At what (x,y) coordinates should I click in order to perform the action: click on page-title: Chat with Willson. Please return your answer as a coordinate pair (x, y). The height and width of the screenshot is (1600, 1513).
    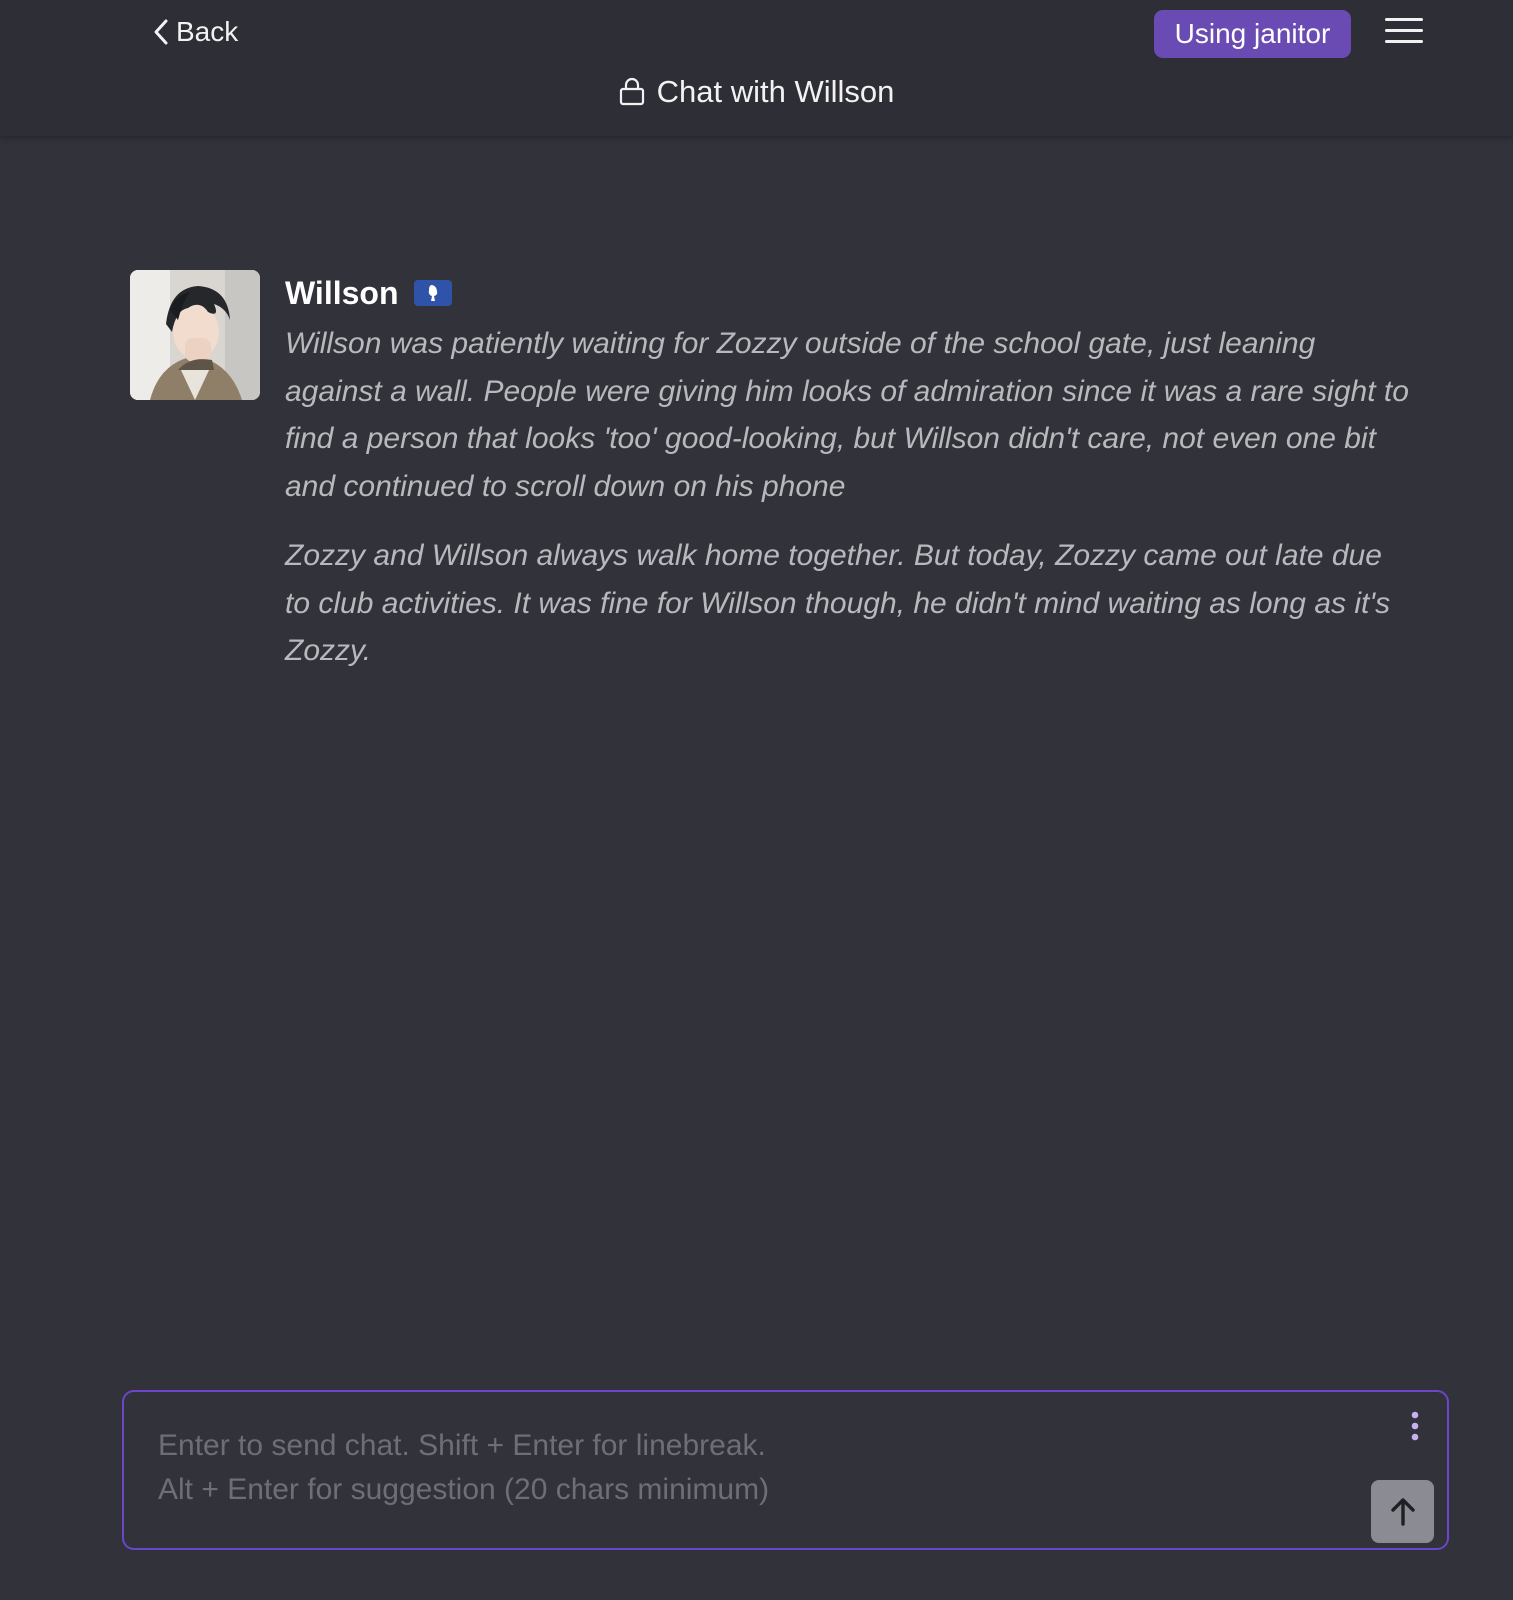
    Looking at the image, I should click on (756, 92).